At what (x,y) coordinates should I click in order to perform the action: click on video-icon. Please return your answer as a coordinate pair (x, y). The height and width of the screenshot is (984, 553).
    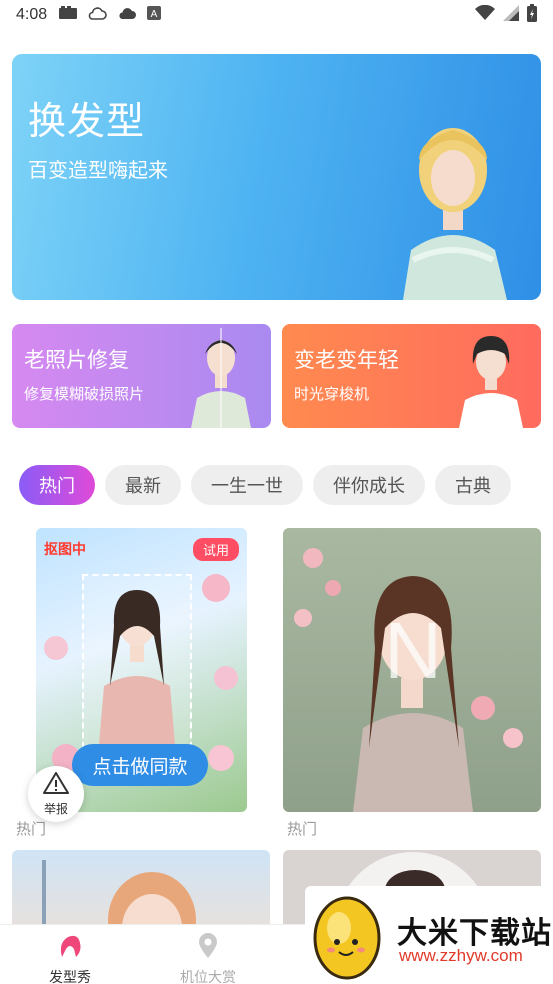
    Looking at the image, I should click on (68, 15).